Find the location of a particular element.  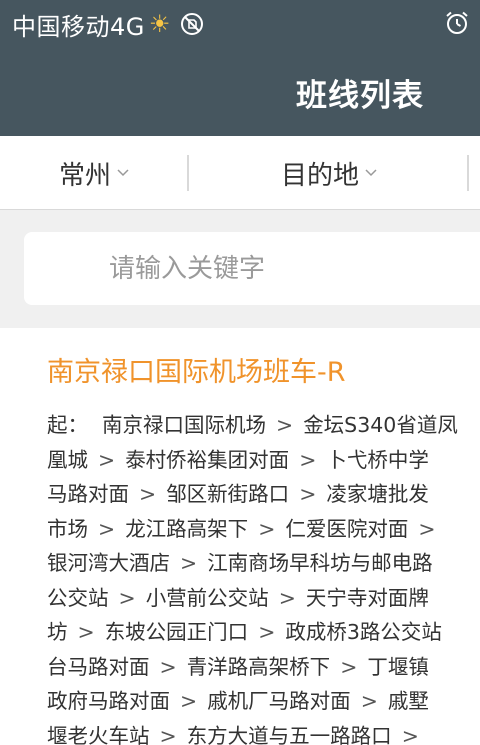

stop-name: 江南商场早科坊与邮电路 is located at coordinates (320, 563).